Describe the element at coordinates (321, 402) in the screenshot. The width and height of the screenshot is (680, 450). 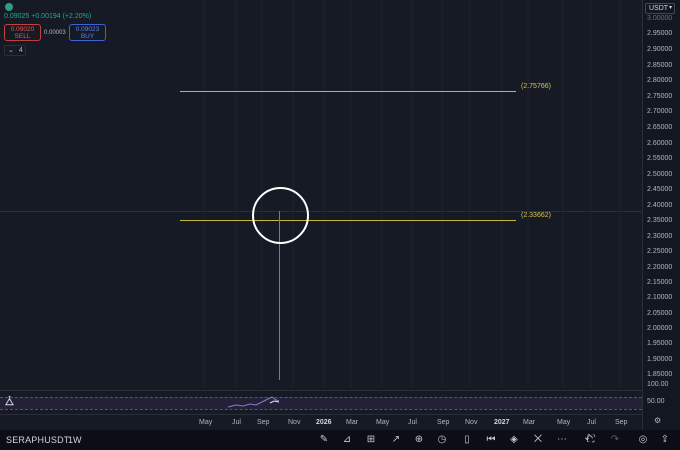
I see `rsi-pane` at that location.